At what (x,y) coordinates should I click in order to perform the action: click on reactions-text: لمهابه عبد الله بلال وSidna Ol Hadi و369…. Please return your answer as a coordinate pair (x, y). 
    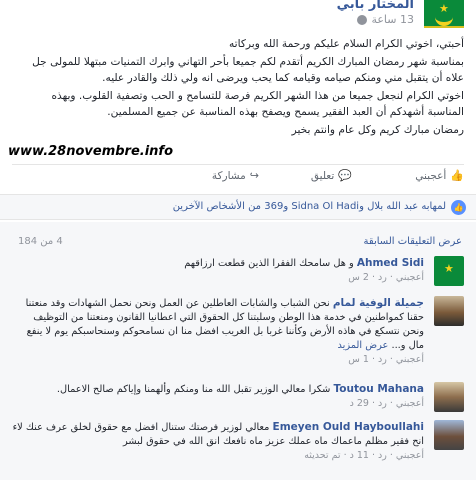
    Looking at the image, I should click on (309, 206).